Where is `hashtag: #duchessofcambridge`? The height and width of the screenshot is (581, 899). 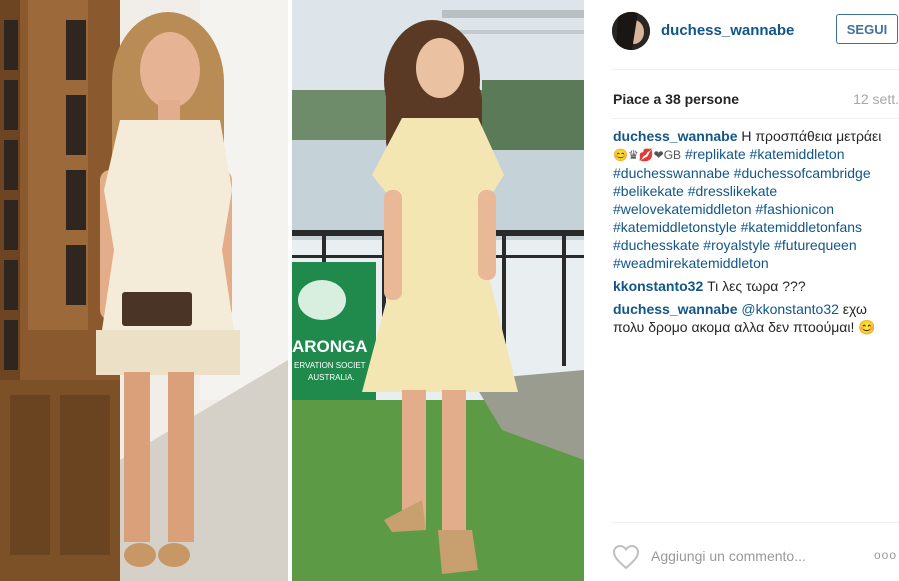
hashtag: #duchessofcambridge is located at coordinates (802, 173).